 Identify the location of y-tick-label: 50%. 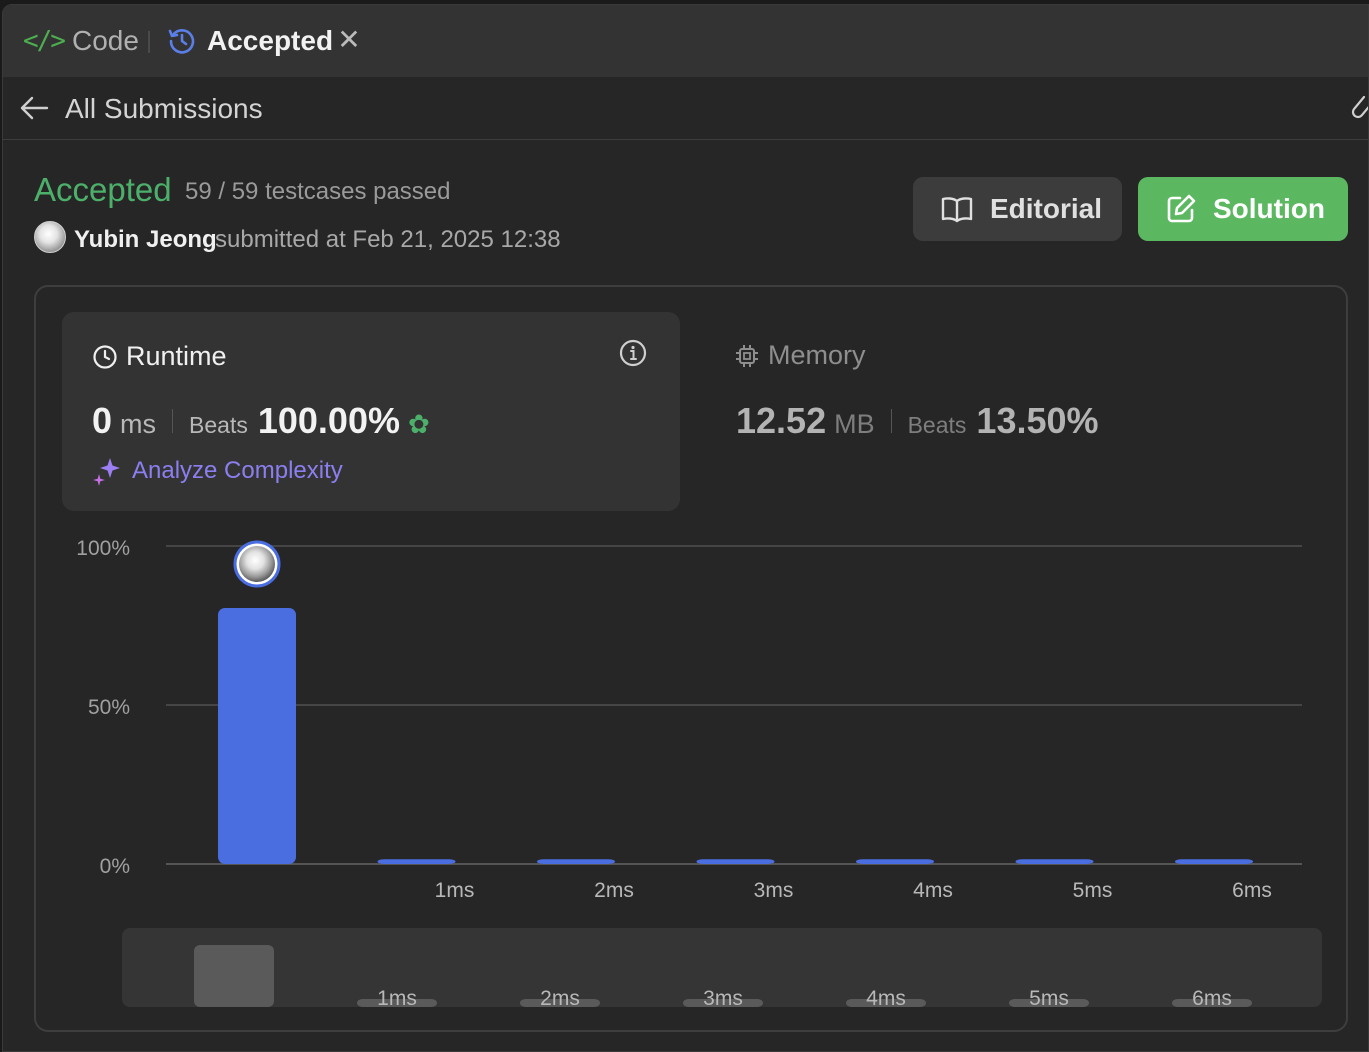
(109, 707).